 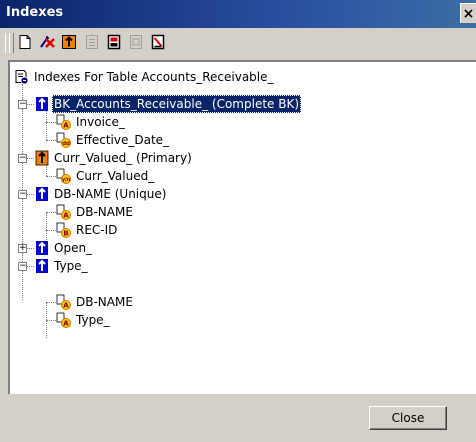 What do you see at coordinates (47, 42) in the screenshot?
I see `delete-index-icon` at bounding box center [47, 42].